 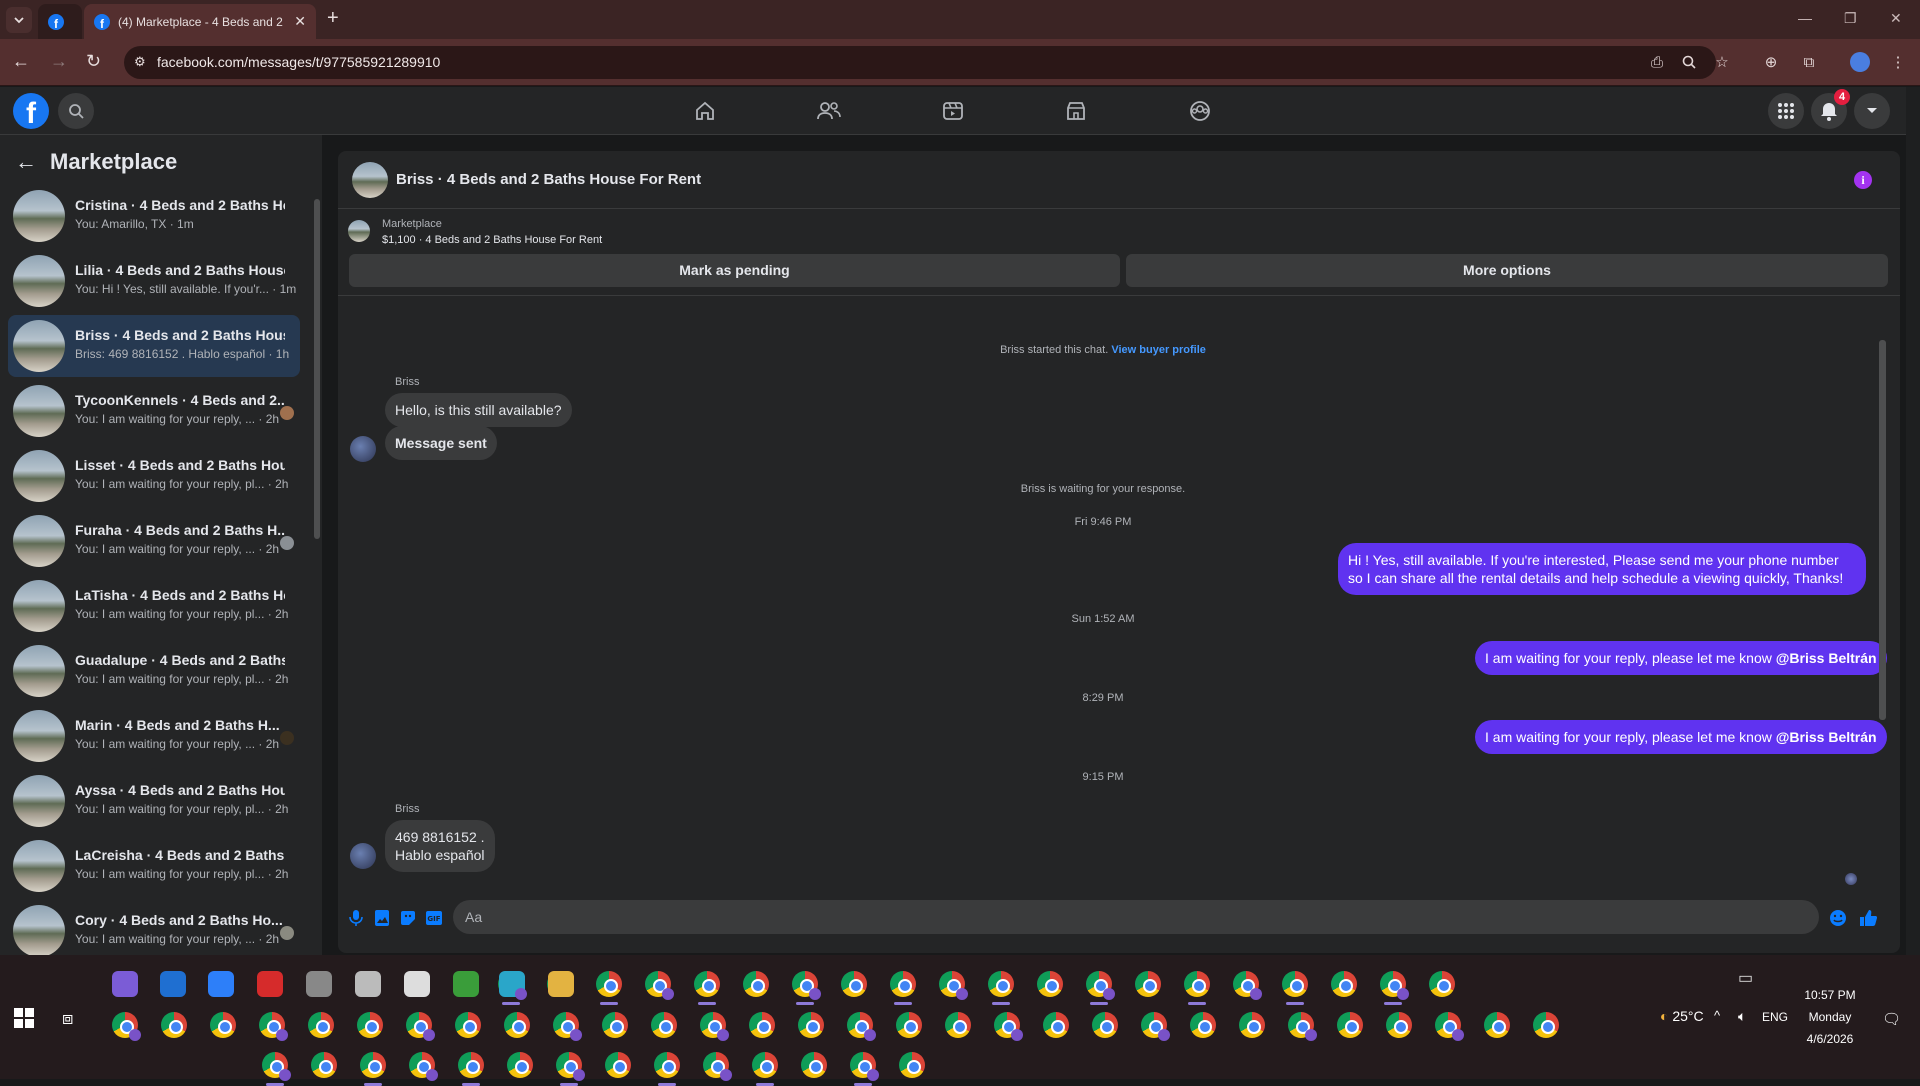 What do you see at coordinates (93, 61) in the screenshot?
I see `reload-icon: ↻` at bounding box center [93, 61].